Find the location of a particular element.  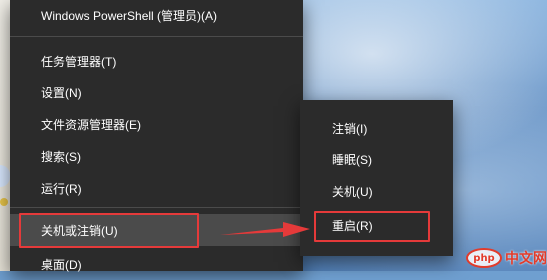

menu-item-label: 关机或注销(U) is located at coordinates (79, 230).